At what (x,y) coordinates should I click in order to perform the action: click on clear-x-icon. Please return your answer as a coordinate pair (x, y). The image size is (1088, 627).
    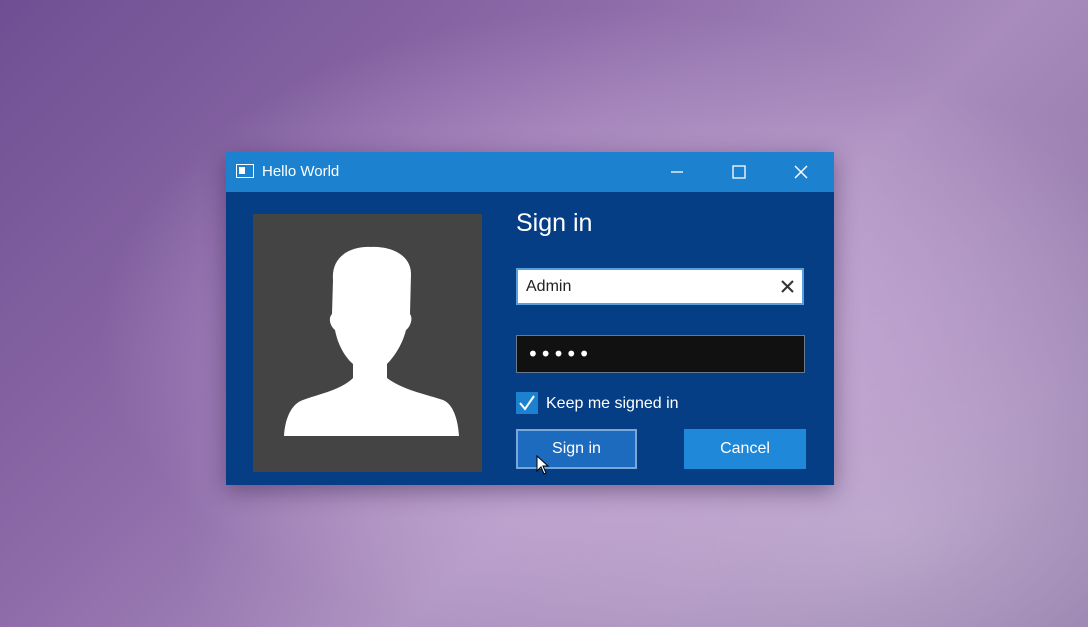
    Looking at the image, I should click on (787, 286).